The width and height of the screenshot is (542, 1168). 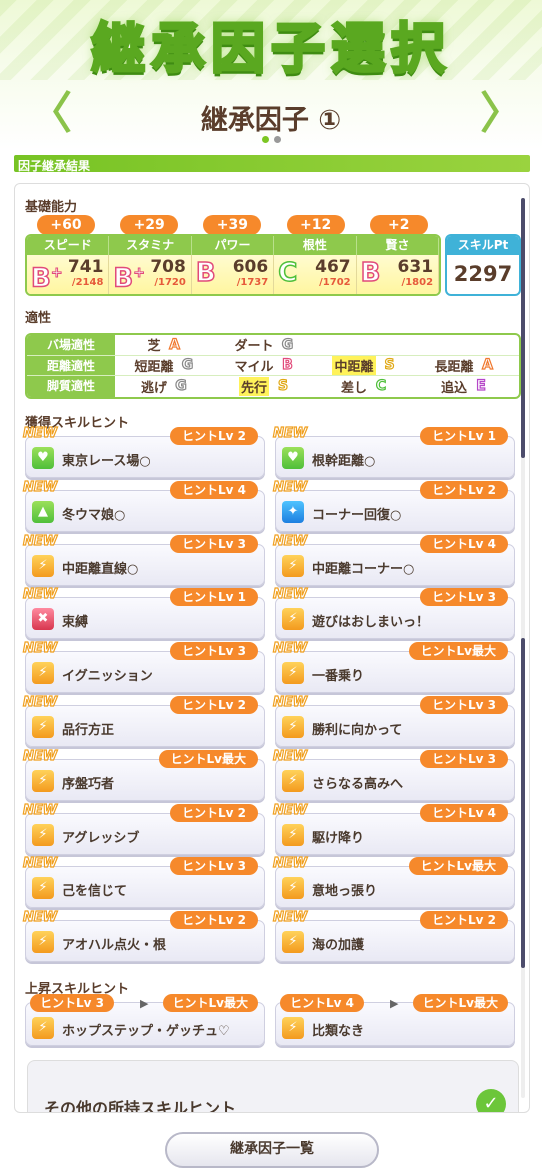 What do you see at coordinates (143, 936) in the screenshot?
I see `skill-hint-card: ⚡ アオハル点火・根 ヒントLv 2 NEW` at bounding box center [143, 936].